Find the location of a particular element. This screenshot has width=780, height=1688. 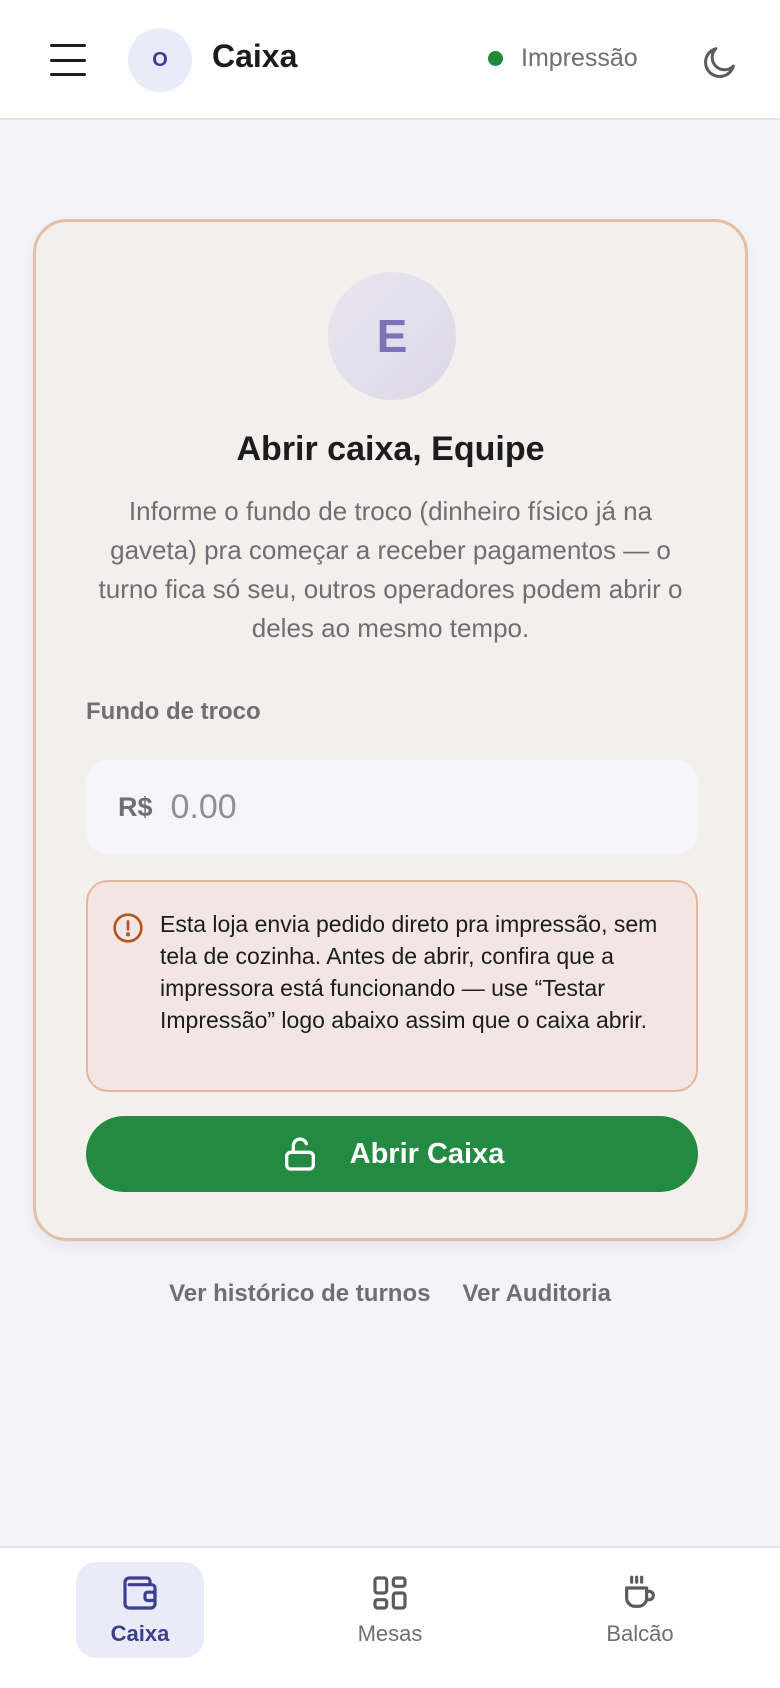

grid-icon is located at coordinates (390, 1593).